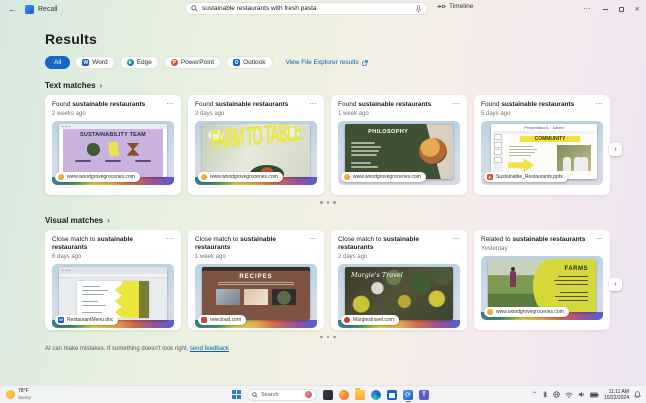  I want to click on visual-matches-pagination, so click(328, 336).